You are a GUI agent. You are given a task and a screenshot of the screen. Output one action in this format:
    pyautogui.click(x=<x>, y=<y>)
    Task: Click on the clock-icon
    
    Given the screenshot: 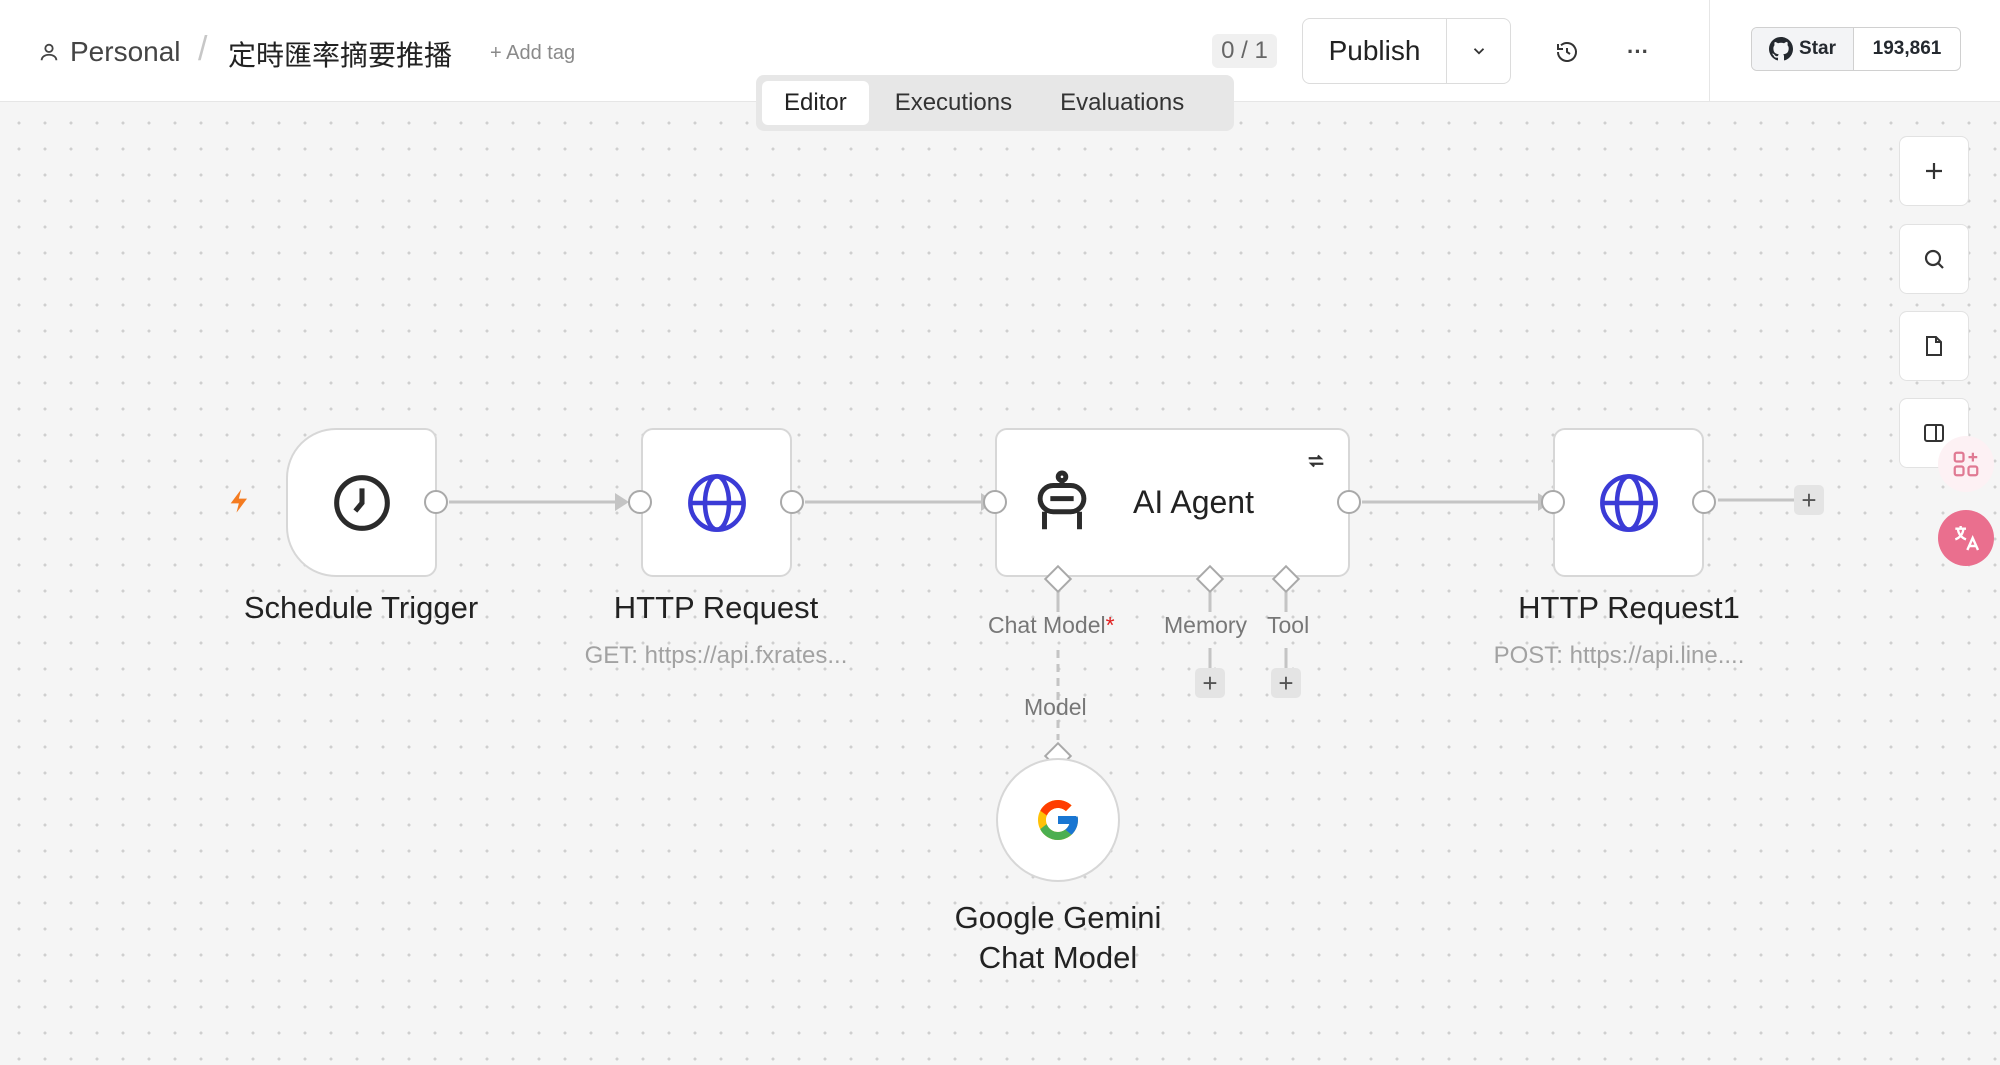 What is the action you would take?
    pyautogui.click(x=361, y=502)
    